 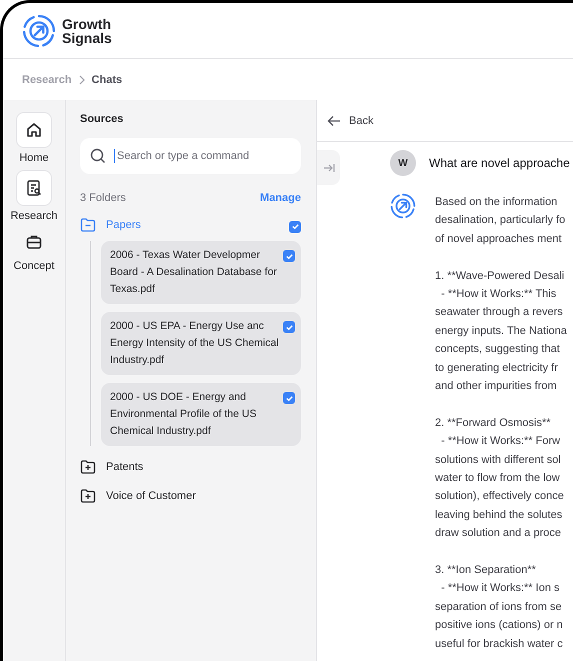 I want to click on nav-label: Concept, so click(x=34, y=266).